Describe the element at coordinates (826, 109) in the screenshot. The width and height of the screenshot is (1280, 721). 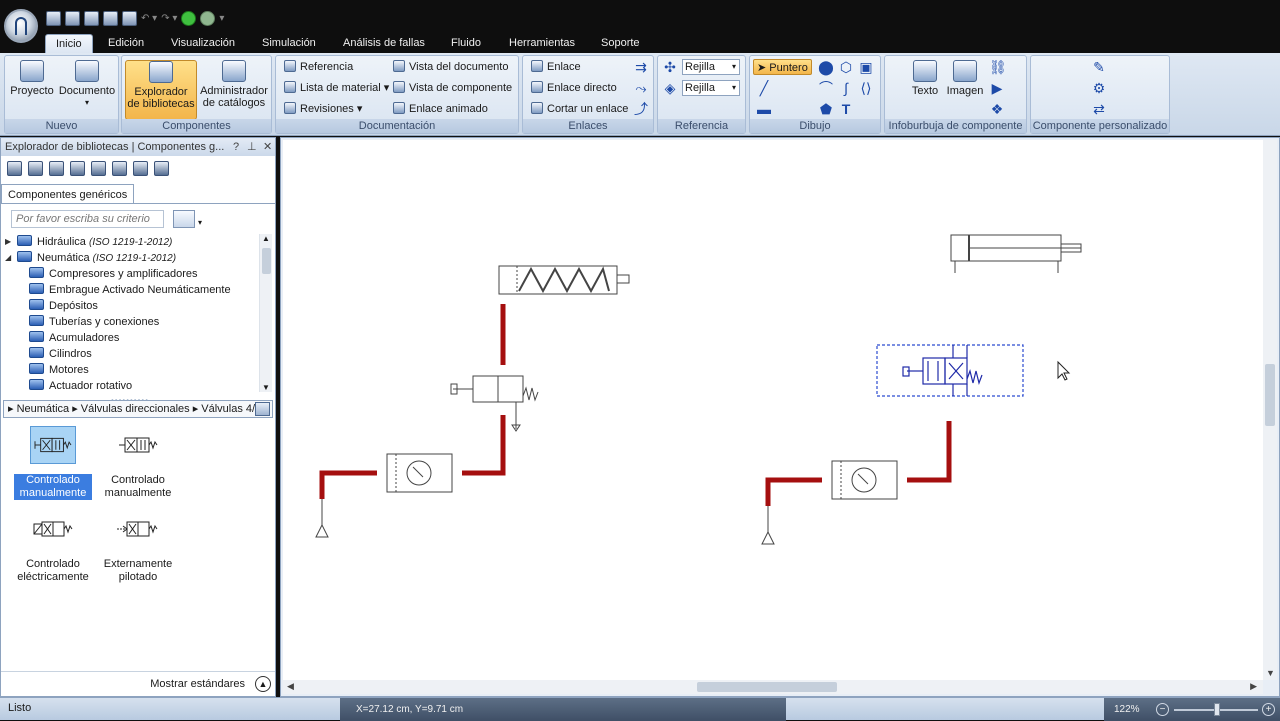
I see `pentagon-icon: ⬟` at that location.